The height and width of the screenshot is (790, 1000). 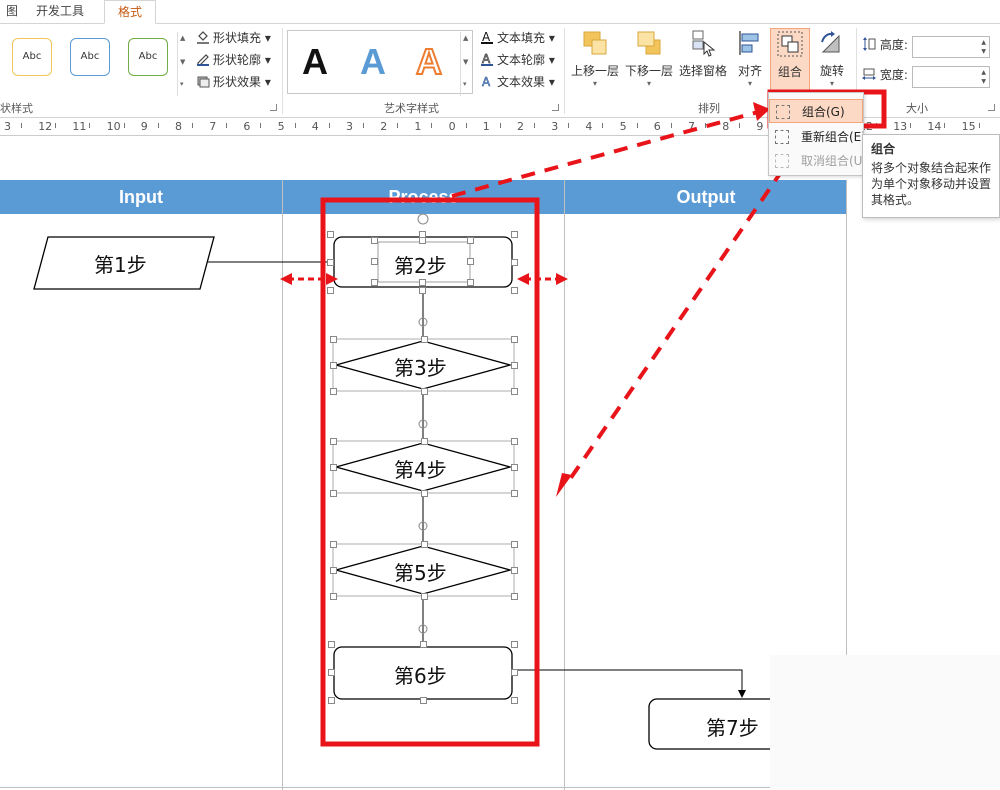 I want to click on group-tooltip: 组合 将多个对象结合起来作为单个对象移动并设置其格式。, so click(x=931, y=176).